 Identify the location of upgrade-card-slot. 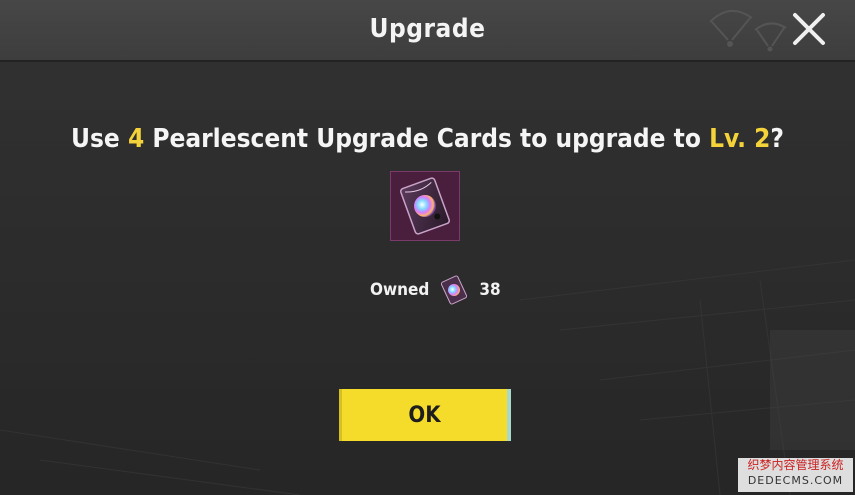
(425, 206).